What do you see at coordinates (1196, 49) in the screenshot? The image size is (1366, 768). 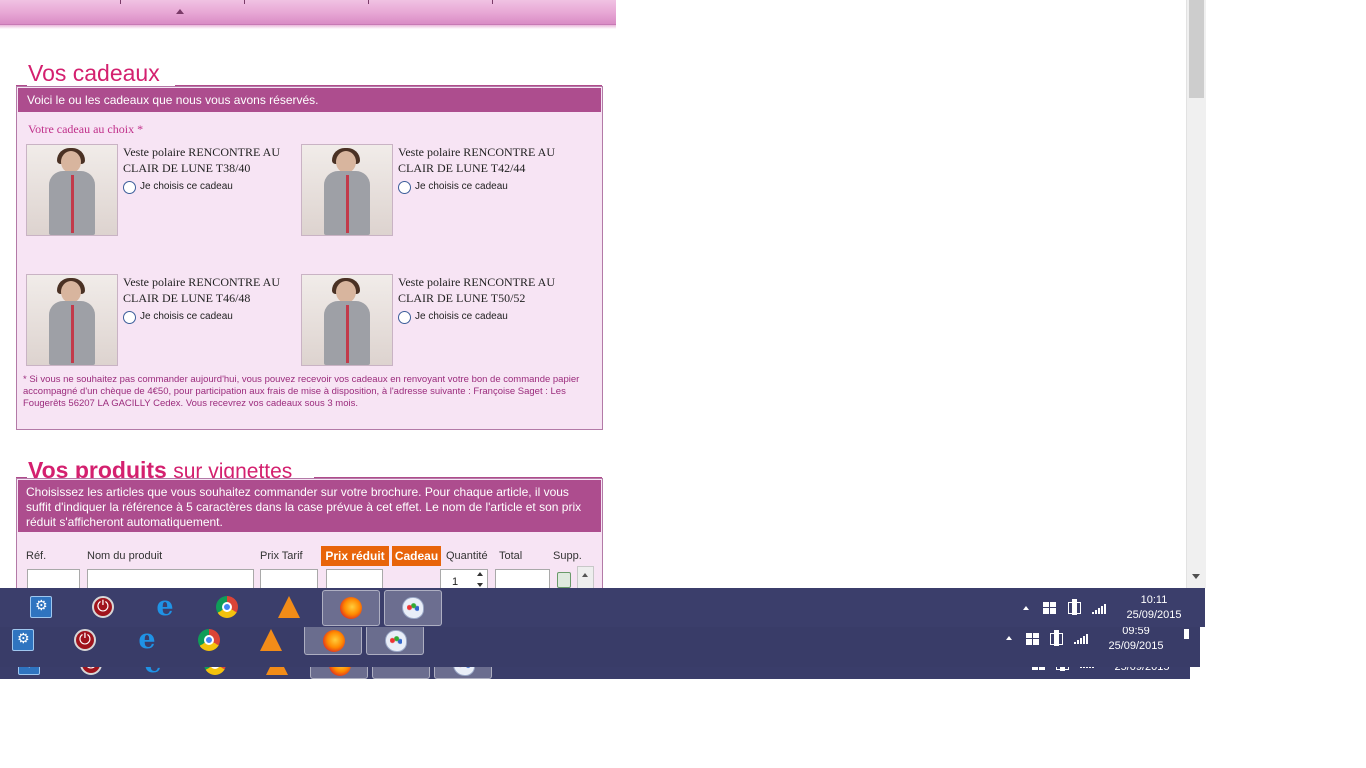 I see `scrollbar-thumb` at bounding box center [1196, 49].